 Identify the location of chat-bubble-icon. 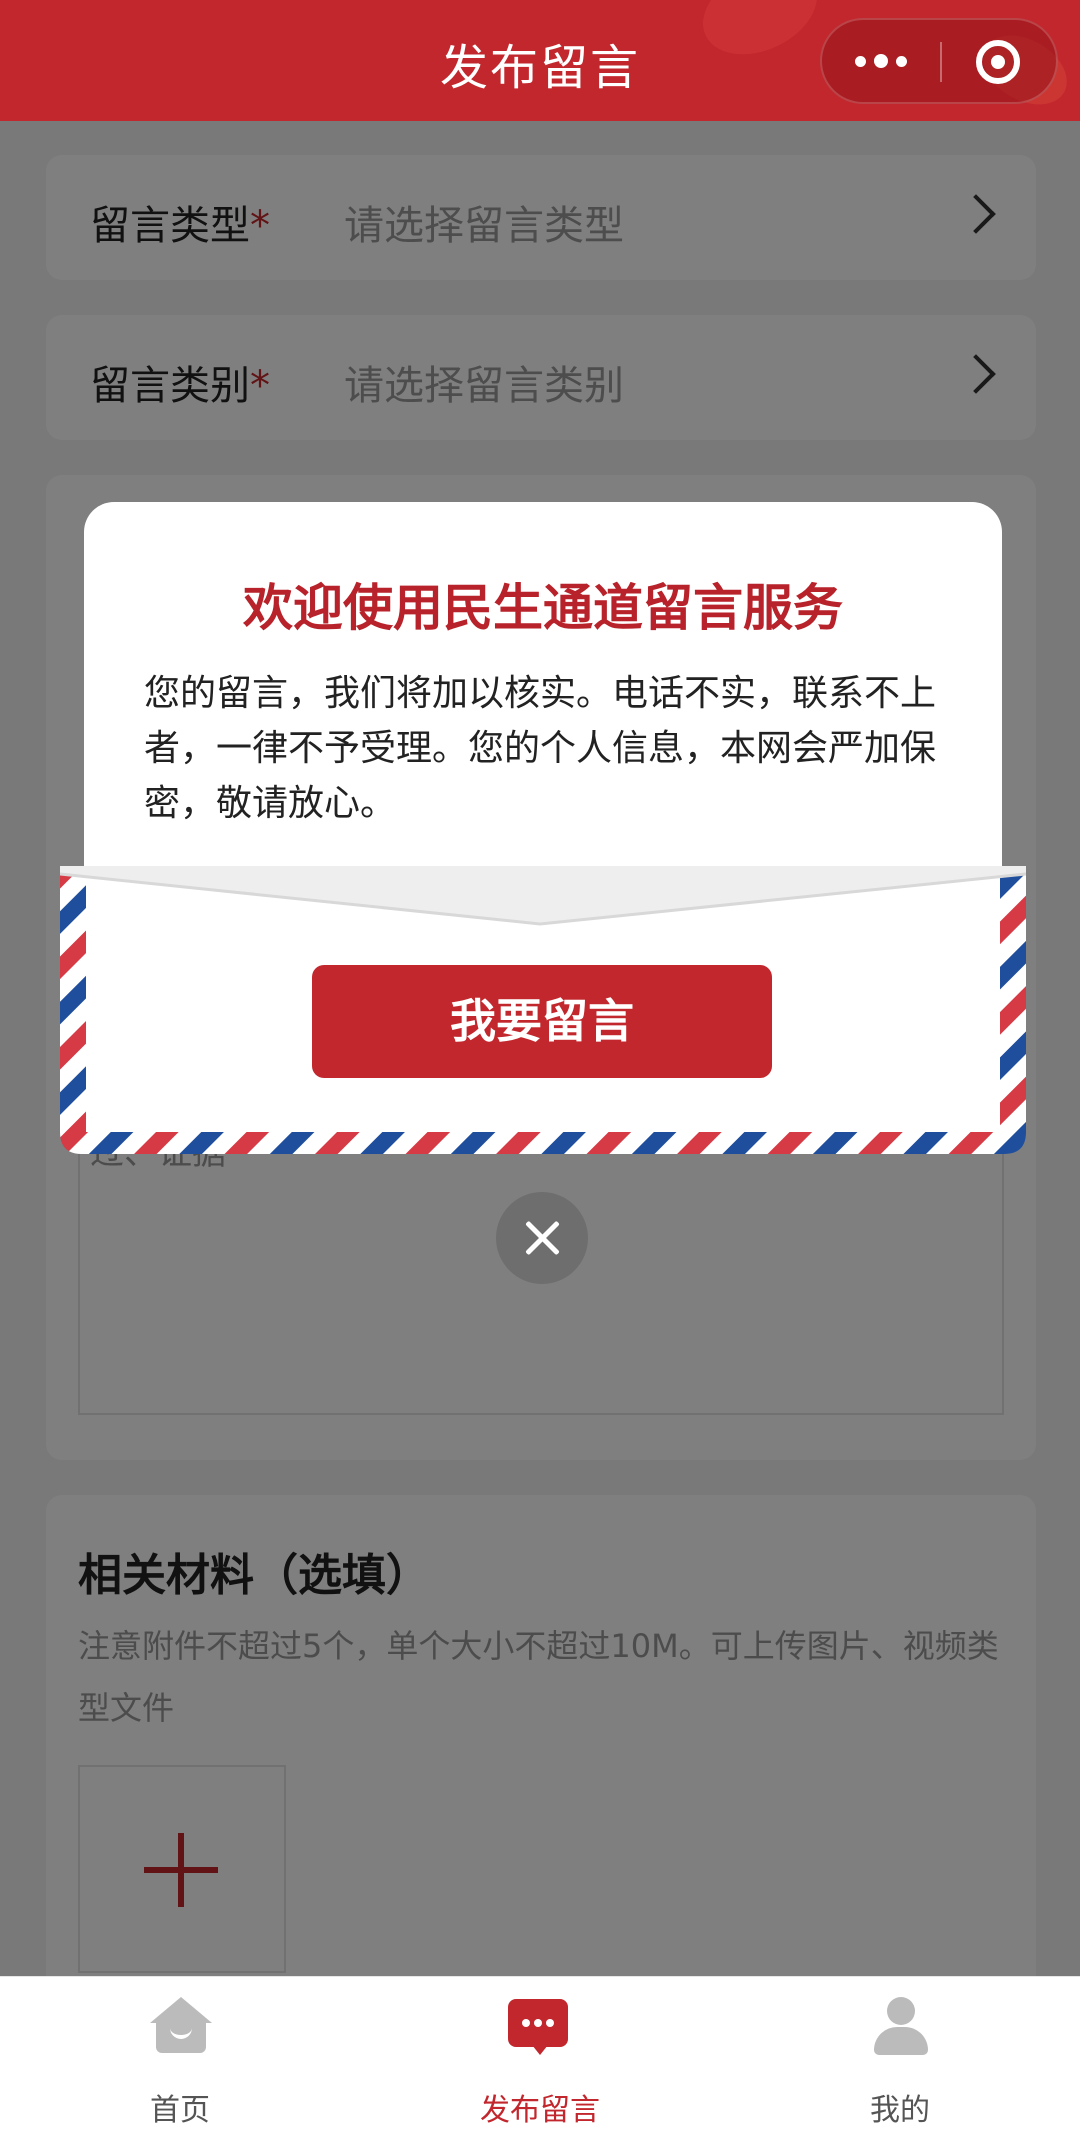
(538, 2027).